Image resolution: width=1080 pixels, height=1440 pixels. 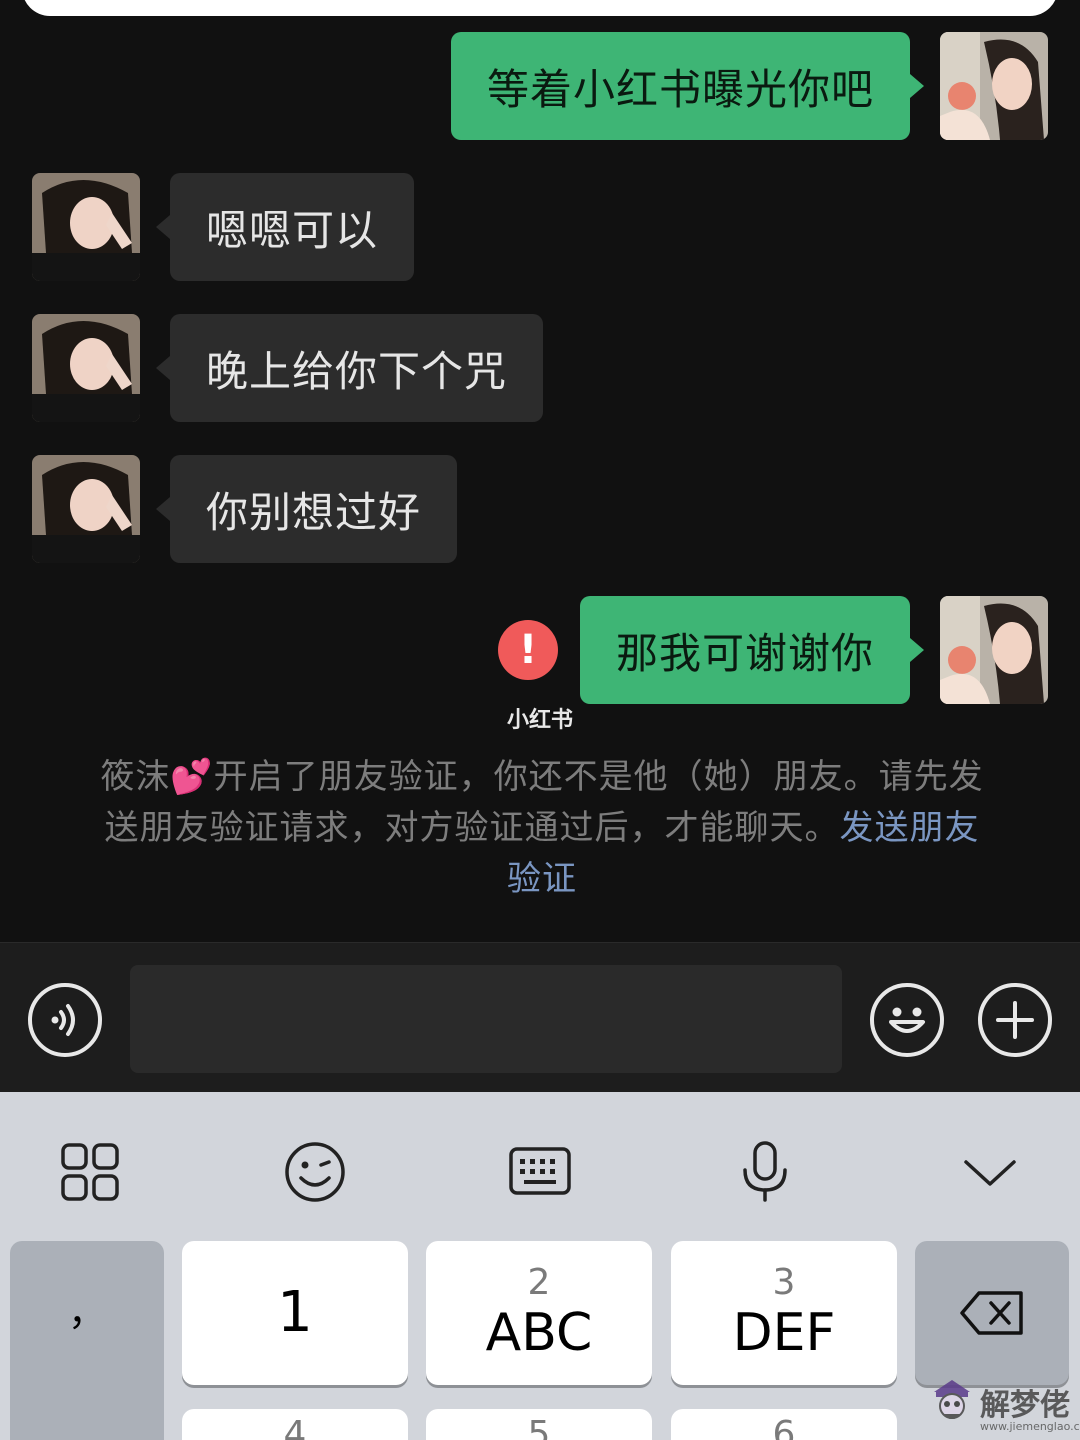 What do you see at coordinates (87, 1340) in the screenshot?
I see `punctuation-key: ， 。` at bounding box center [87, 1340].